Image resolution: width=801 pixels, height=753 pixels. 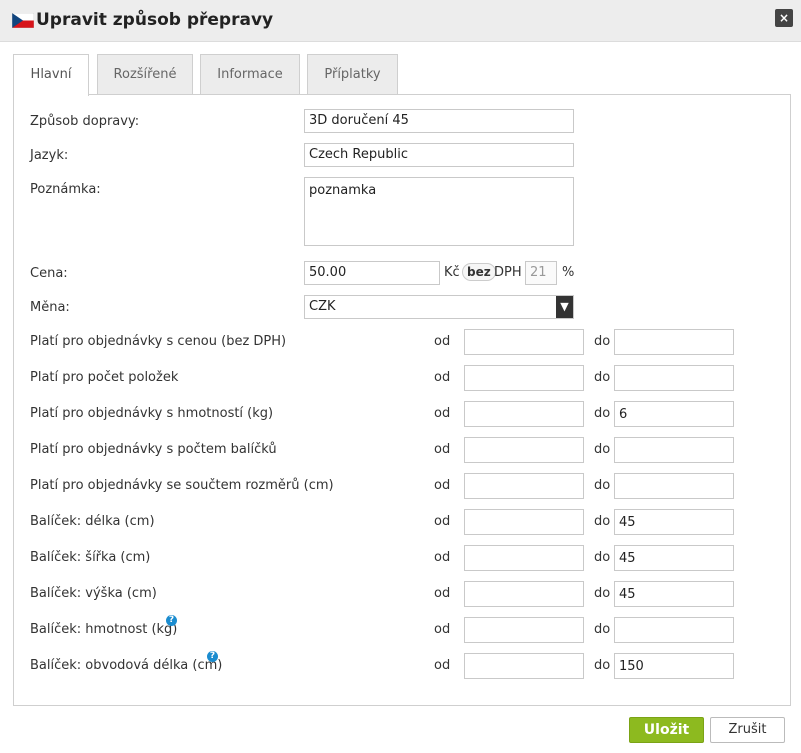 I want to click on currency-symbol: Kč, so click(x=452, y=272).